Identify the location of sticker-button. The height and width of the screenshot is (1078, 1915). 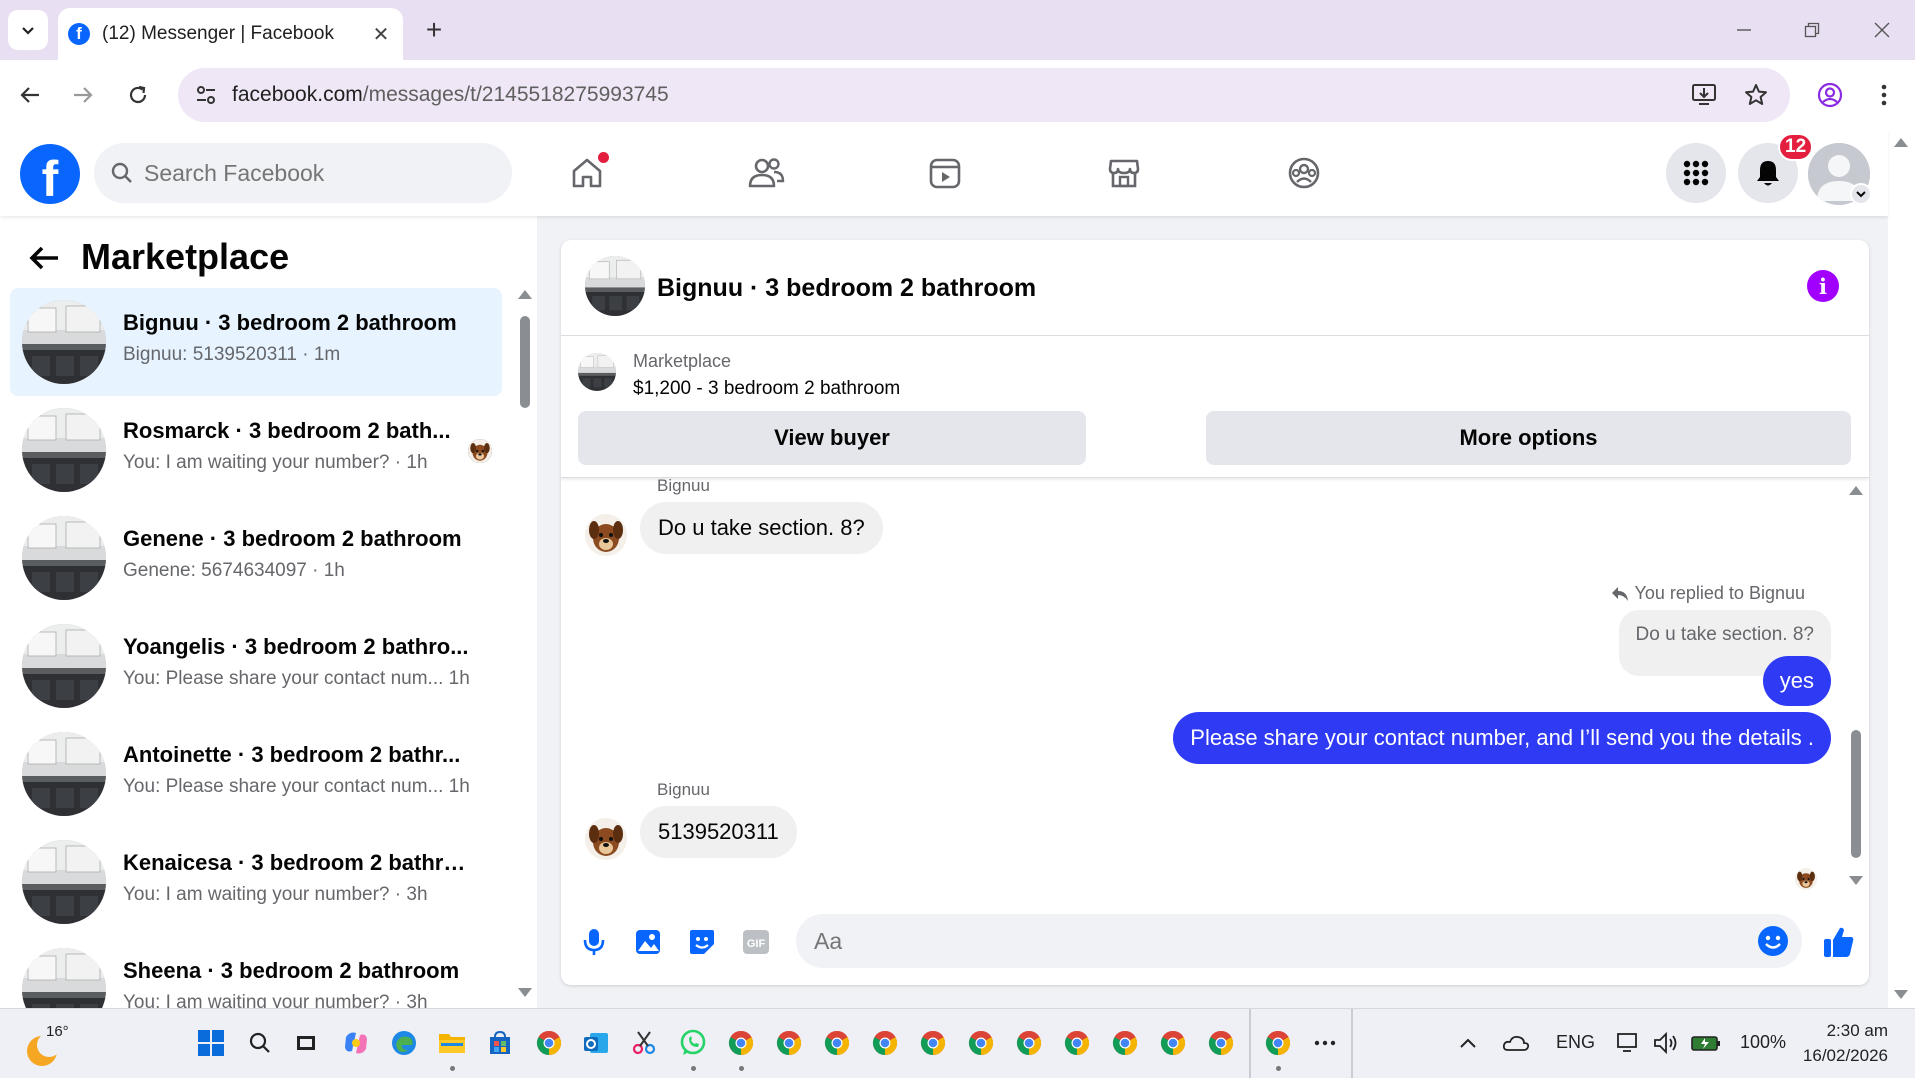
(702, 942).